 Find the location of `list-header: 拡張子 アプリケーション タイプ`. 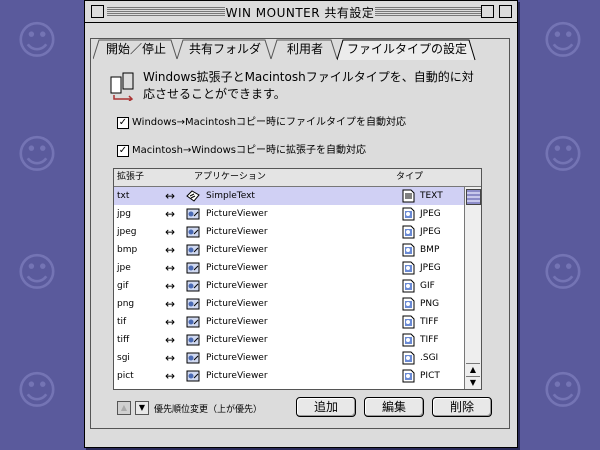

list-header: 拡張子 アプリケーション タイプ is located at coordinates (297, 178).